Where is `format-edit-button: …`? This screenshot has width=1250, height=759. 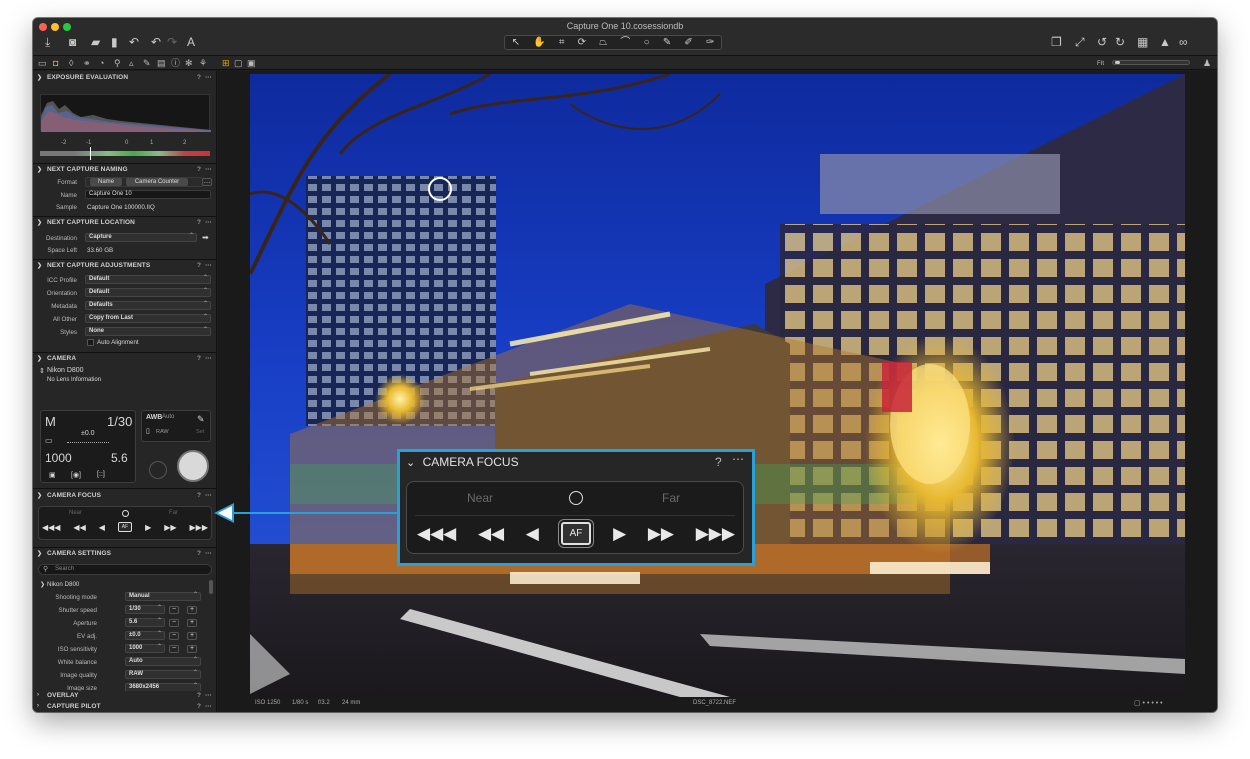 format-edit-button: … is located at coordinates (207, 182).